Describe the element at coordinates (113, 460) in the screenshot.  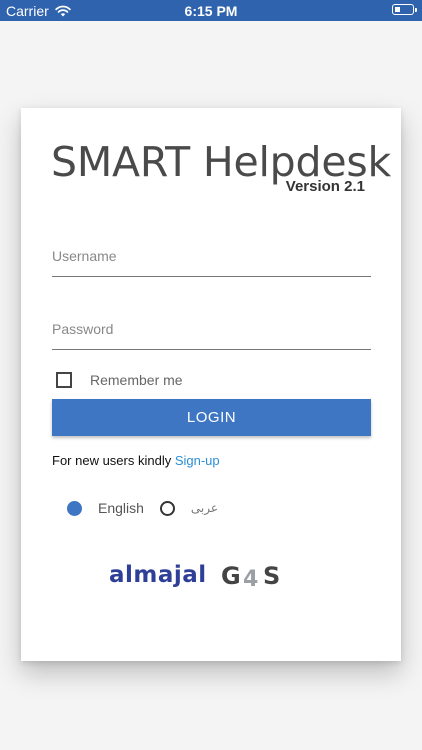
I see `signup-prefix: For new users kindly` at that location.